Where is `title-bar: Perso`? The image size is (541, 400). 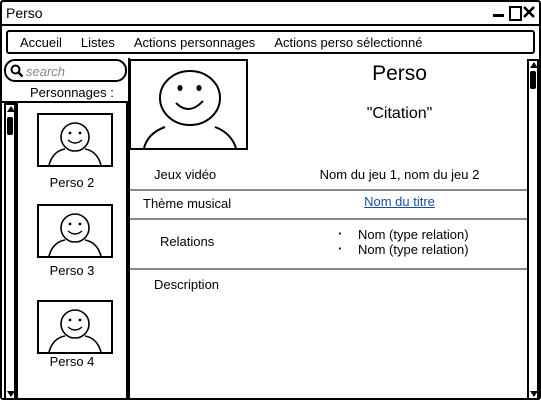
title-bar: Perso is located at coordinates (270, 14).